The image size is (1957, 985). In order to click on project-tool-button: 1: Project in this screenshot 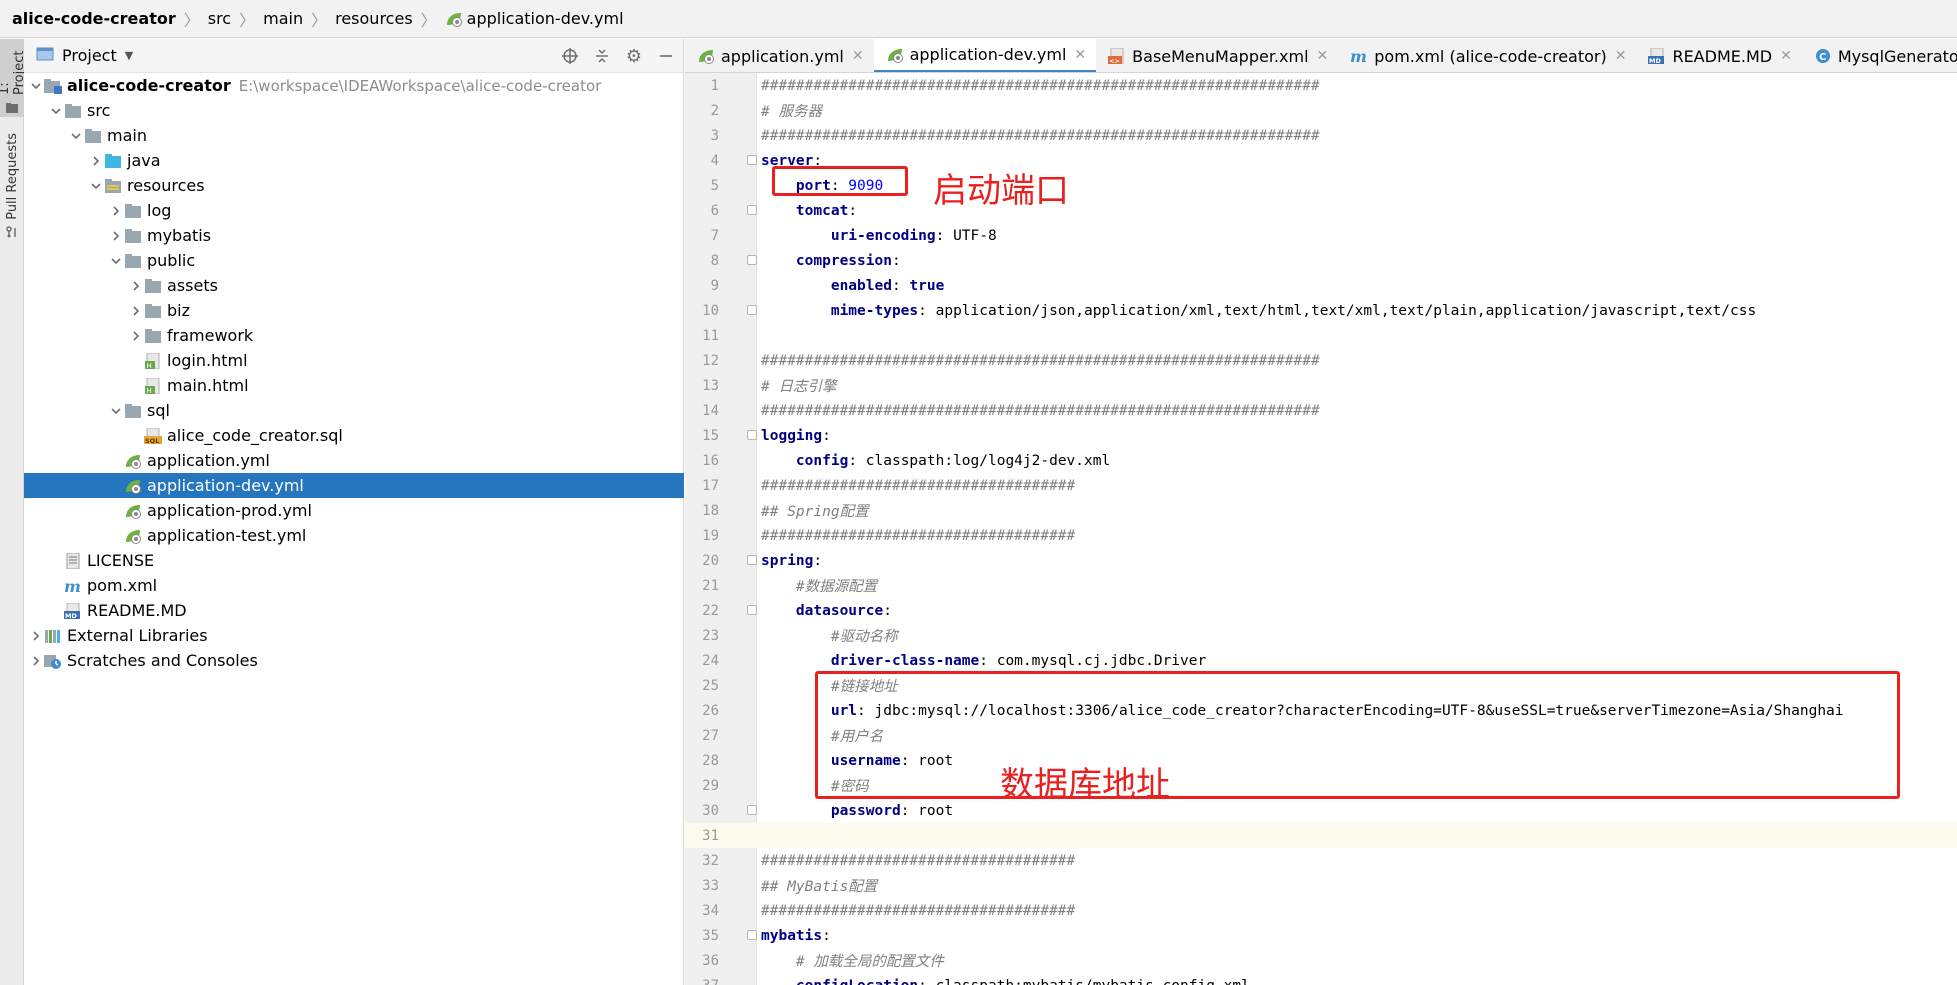, I will do `click(13, 78)`.